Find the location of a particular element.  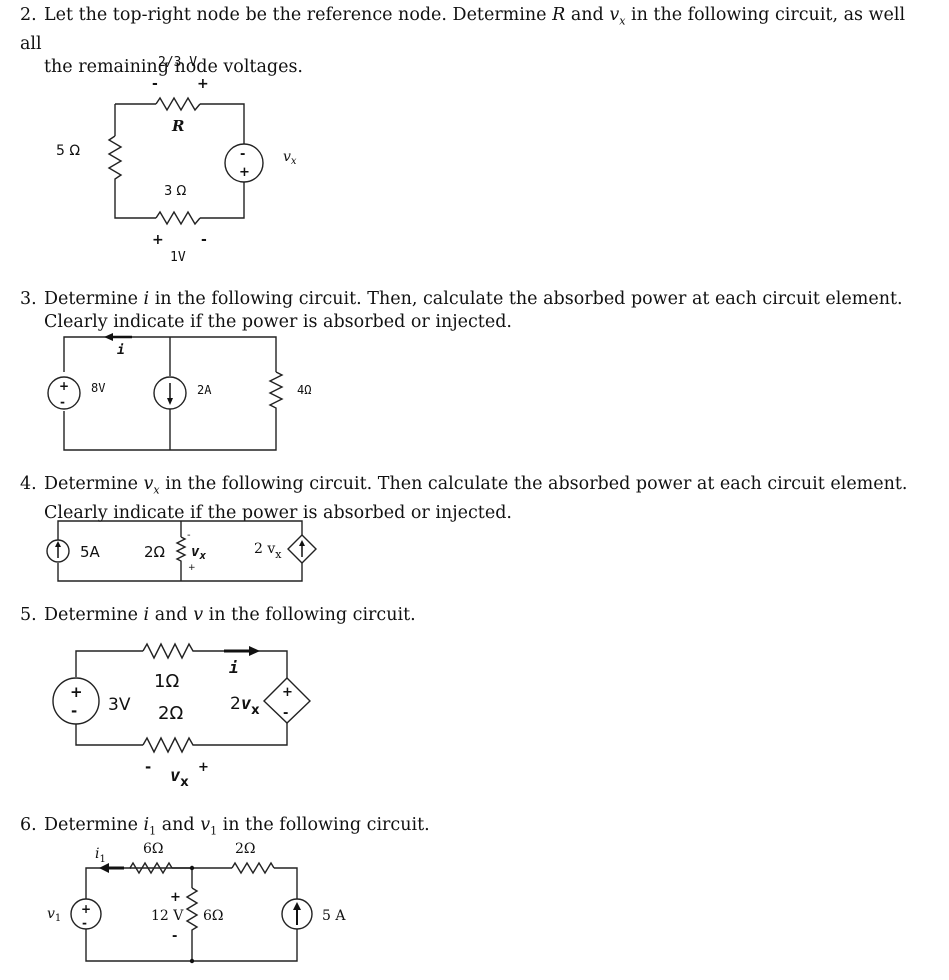

label-5a: 5 A is located at coordinates (334, 916).